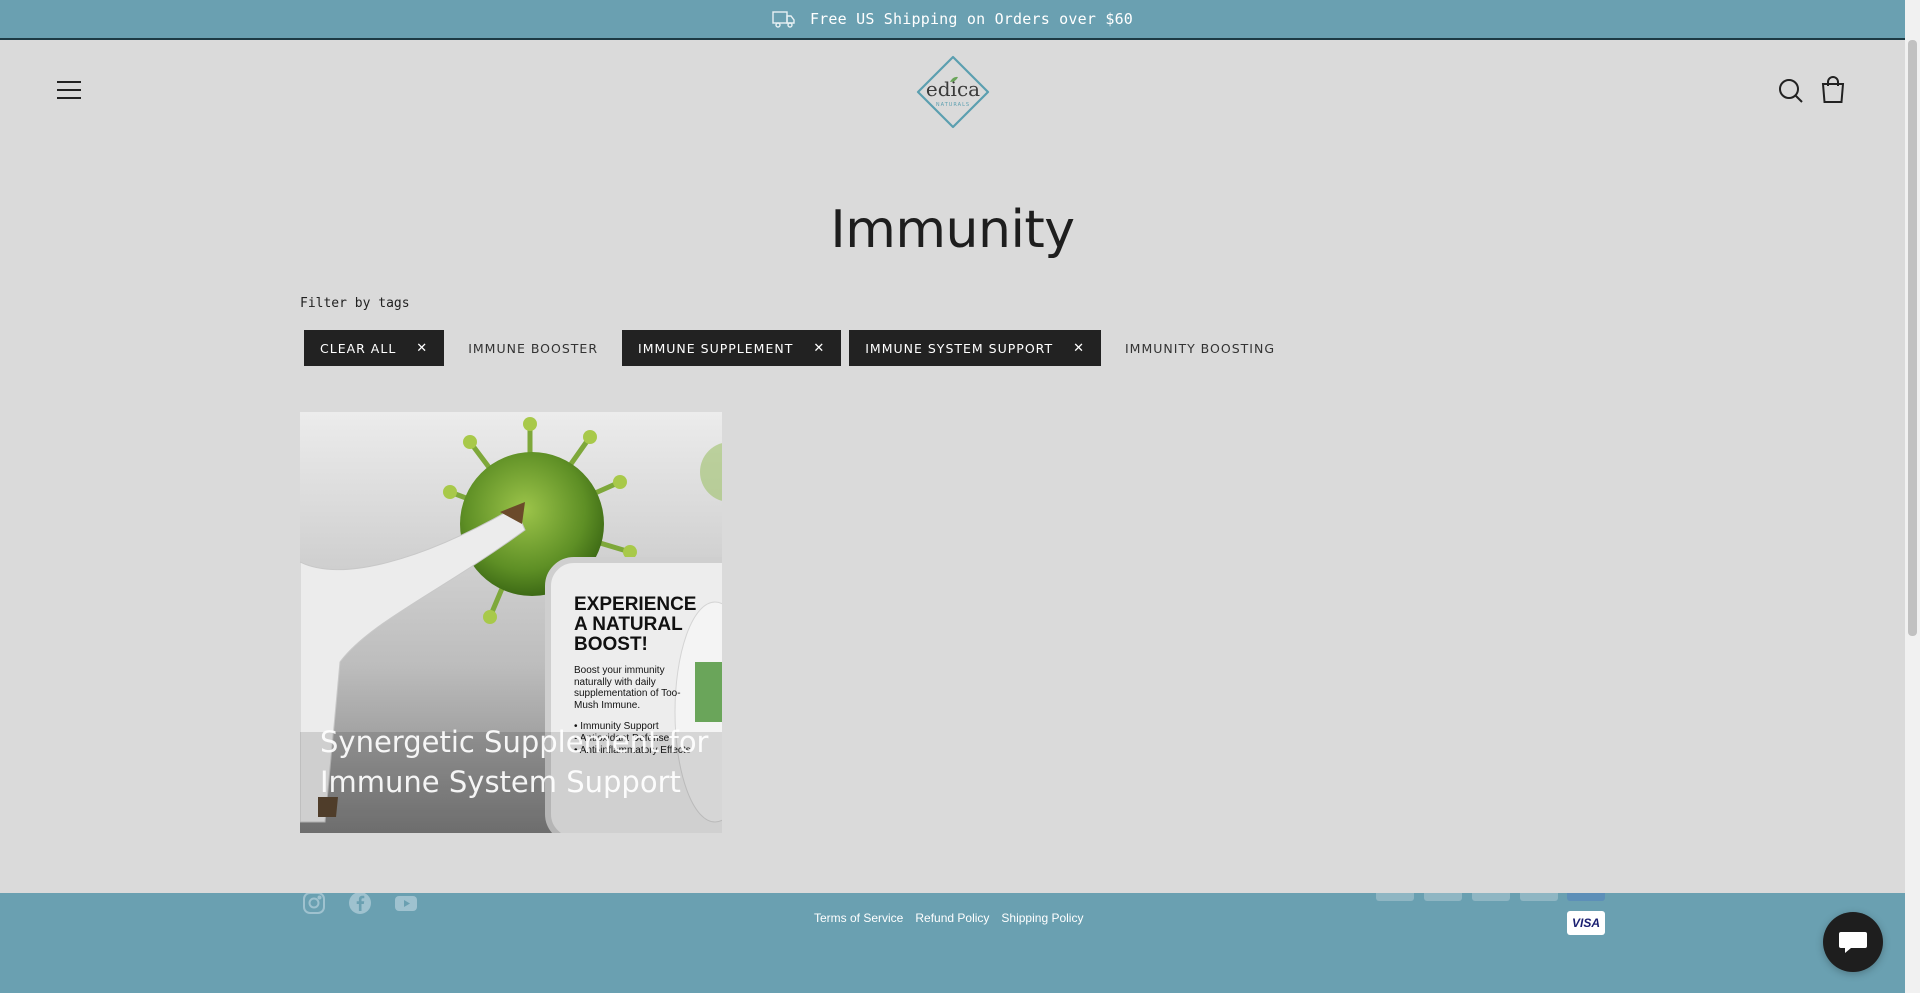 The height and width of the screenshot is (993, 1920). I want to click on tag-clear-all: CLEAR ALL ✕, so click(374, 348).